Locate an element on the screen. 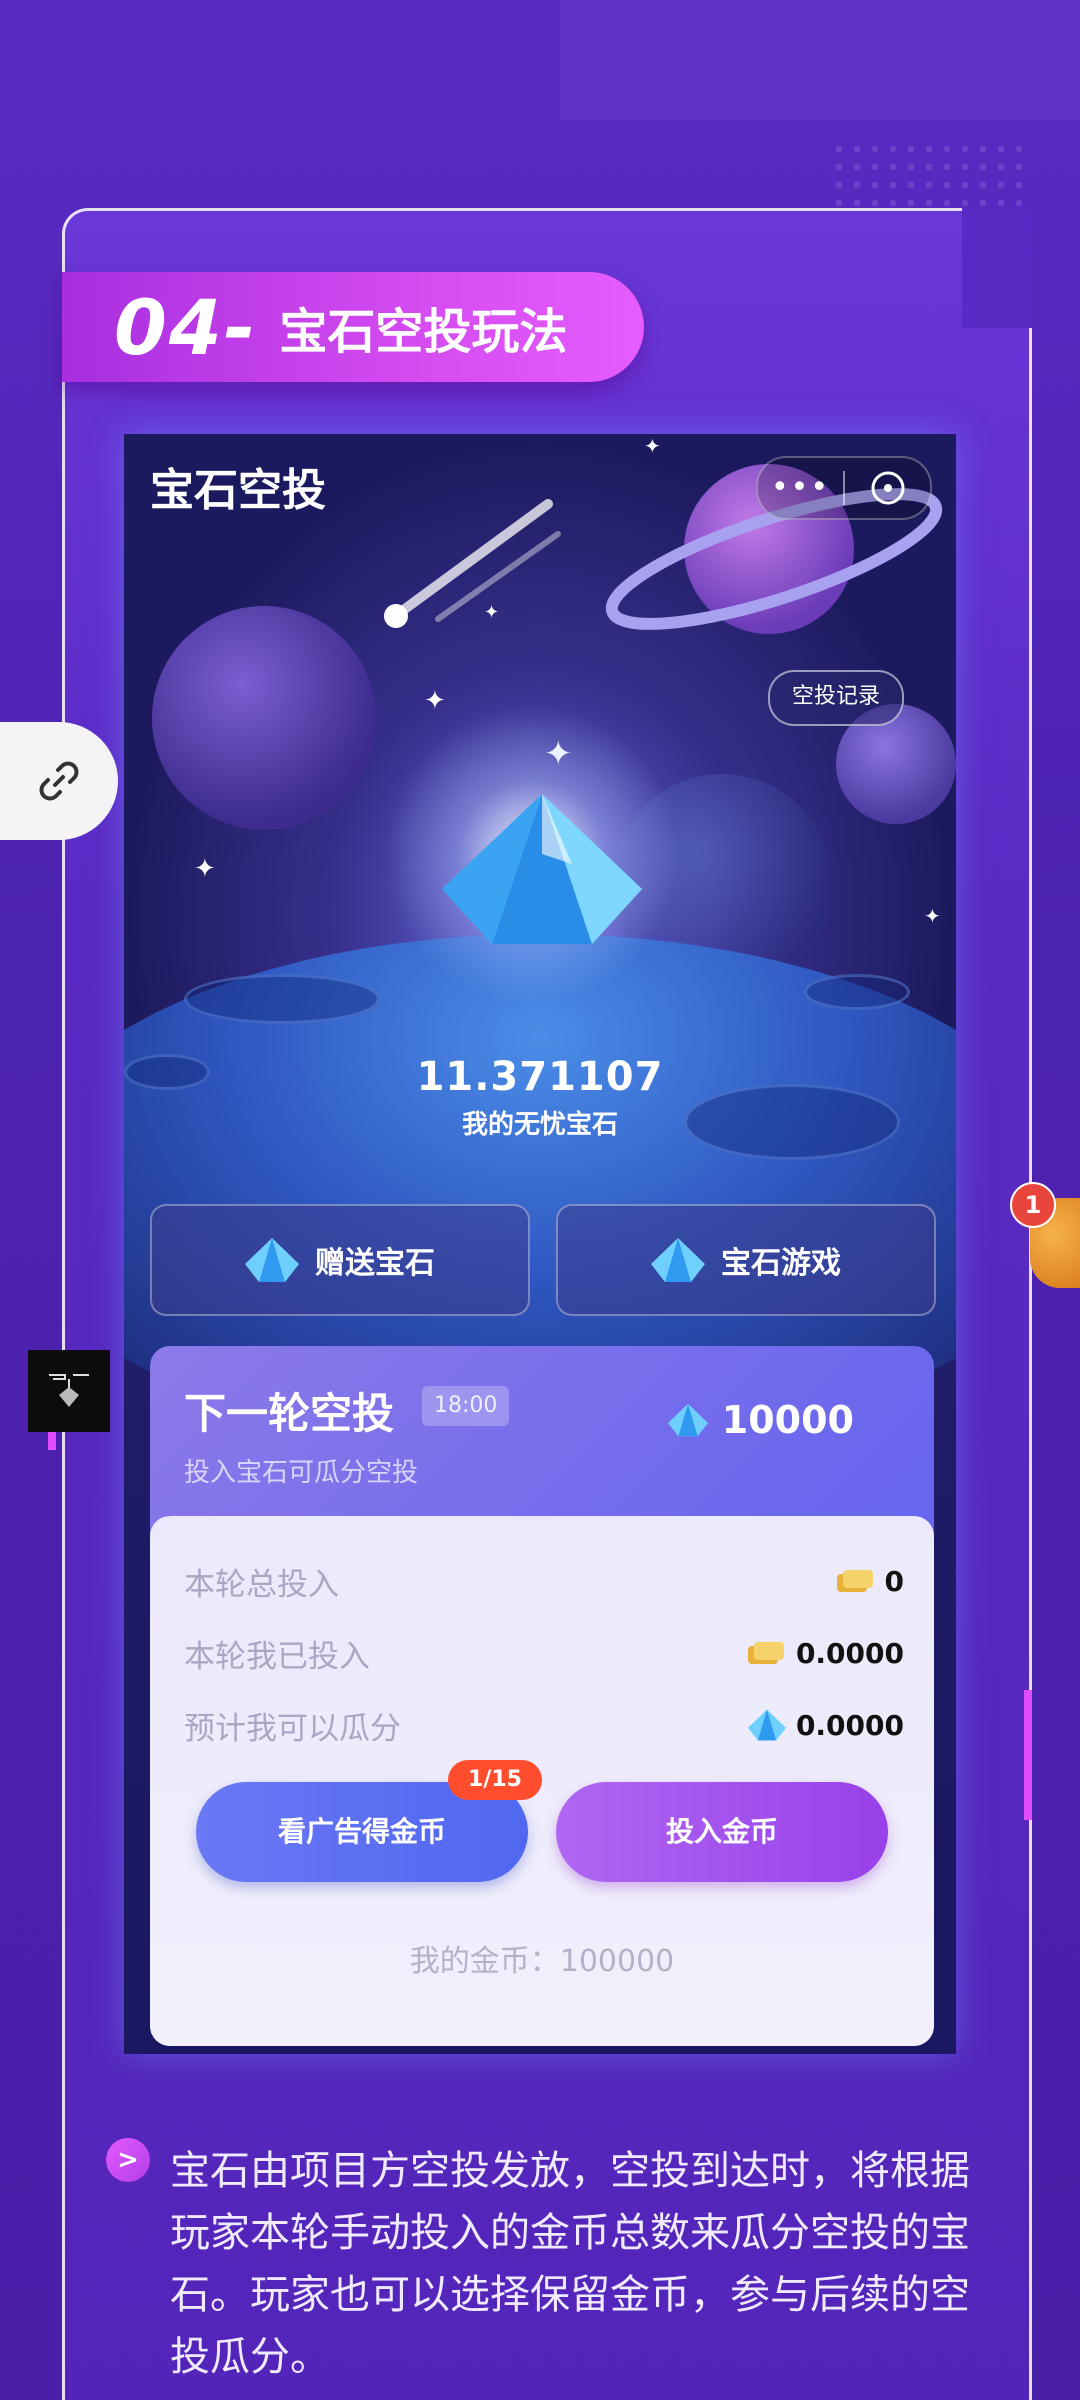  close-icon is located at coordinates (887, 488).